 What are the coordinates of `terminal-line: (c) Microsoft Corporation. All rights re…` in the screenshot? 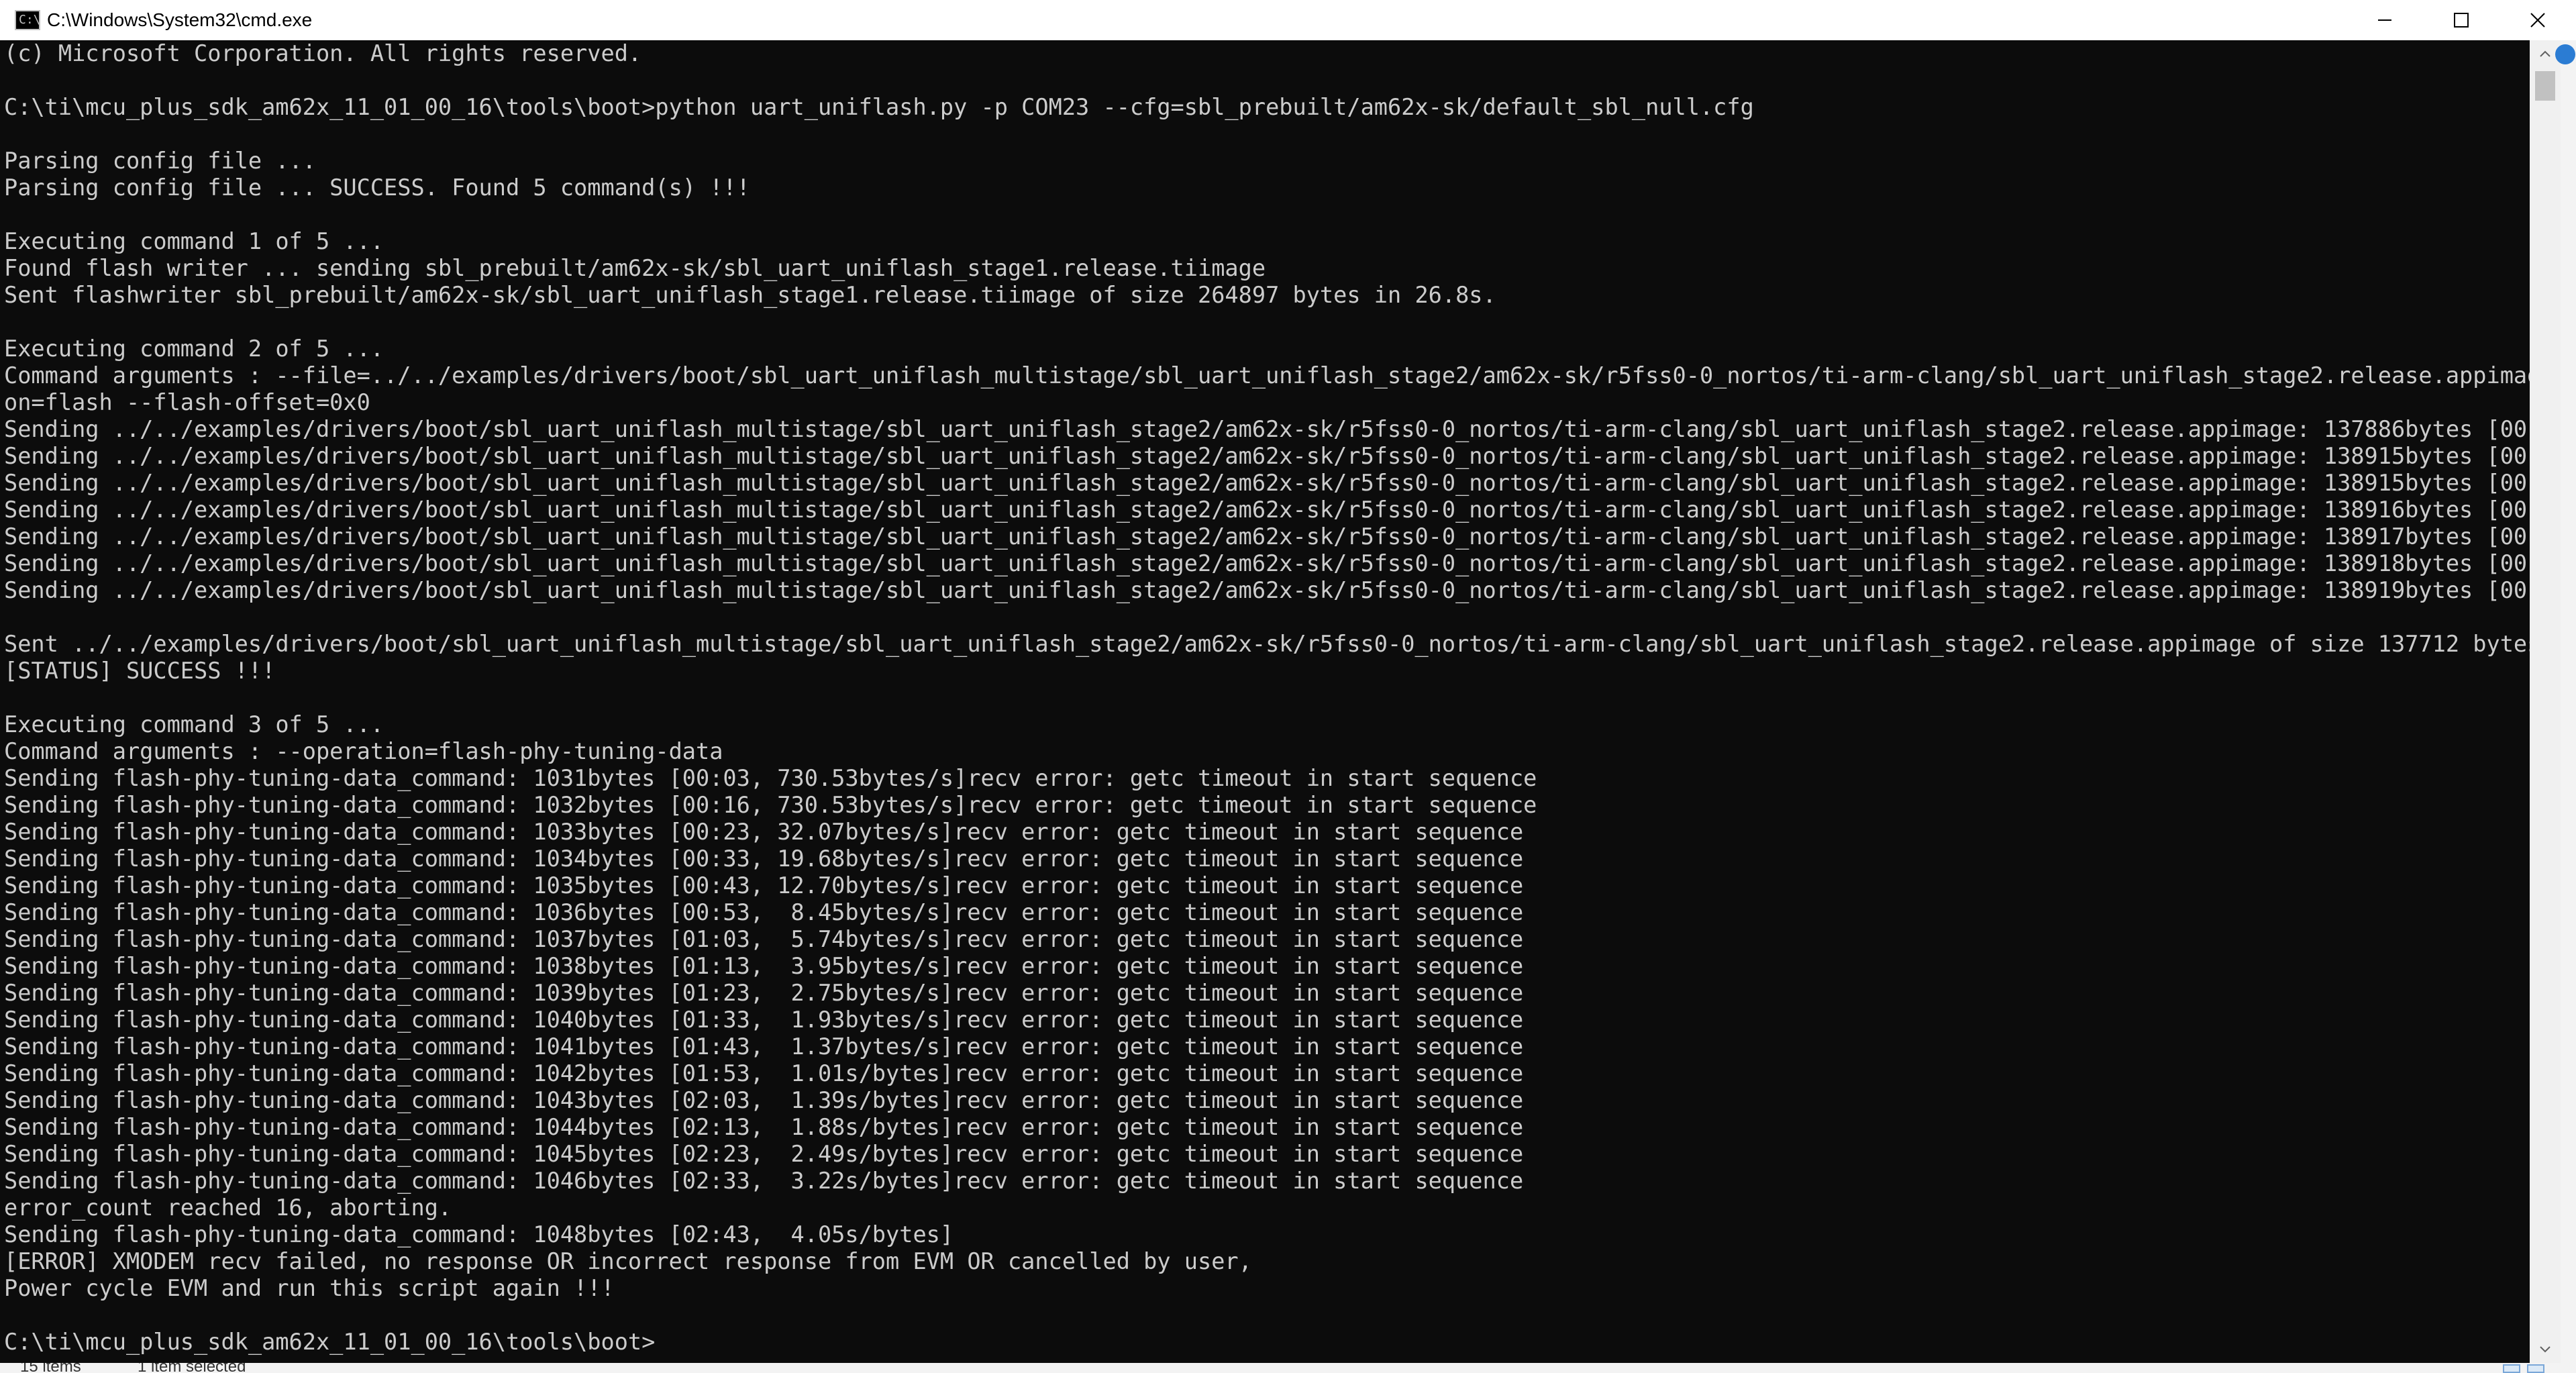 It's located at (323, 53).